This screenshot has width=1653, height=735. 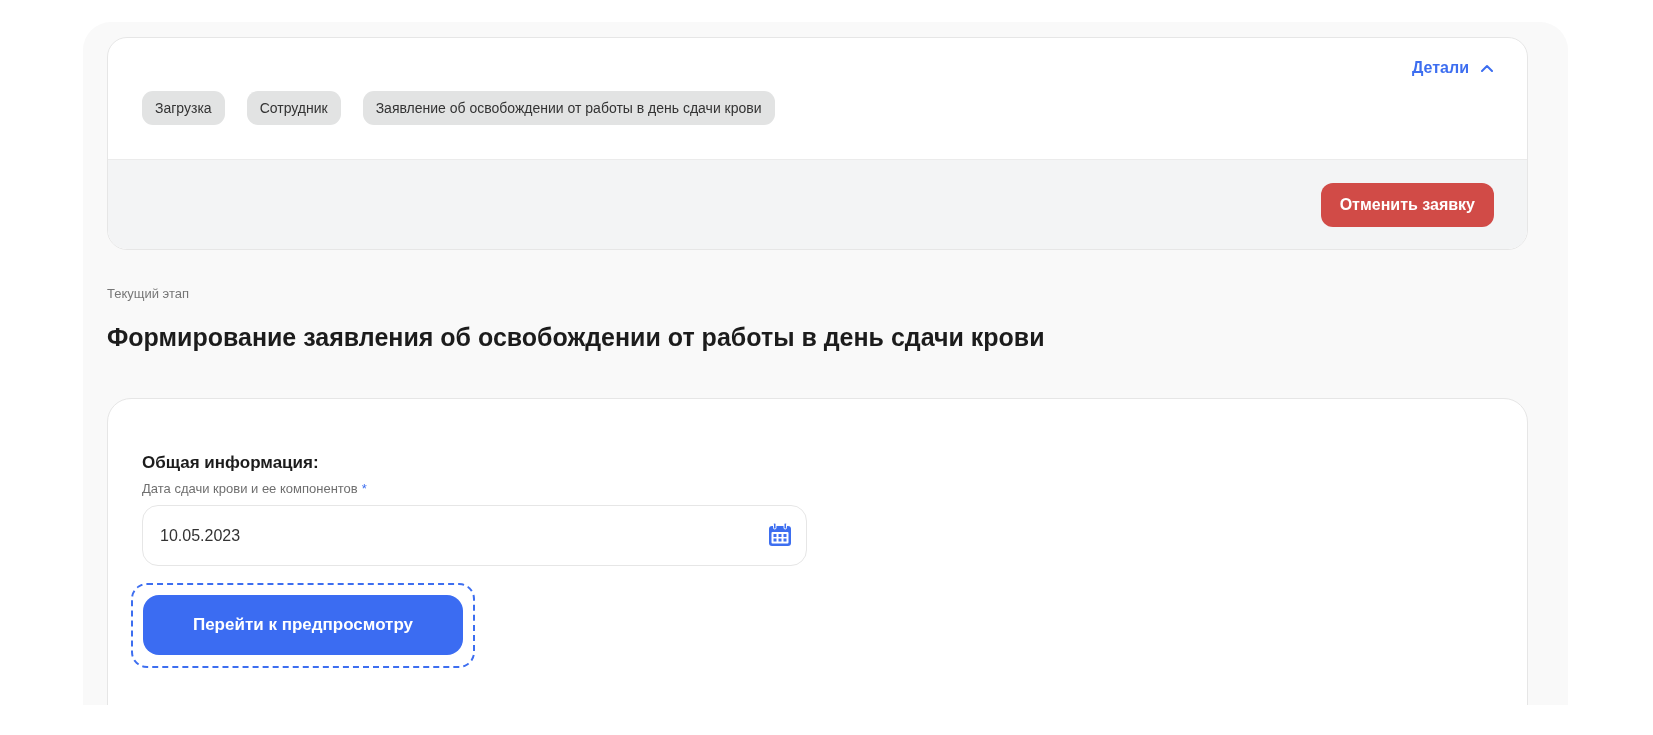 What do you see at coordinates (474, 535) in the screenshot?
I see `date-field: 10.05.2023` at bounding box center [474, 535].